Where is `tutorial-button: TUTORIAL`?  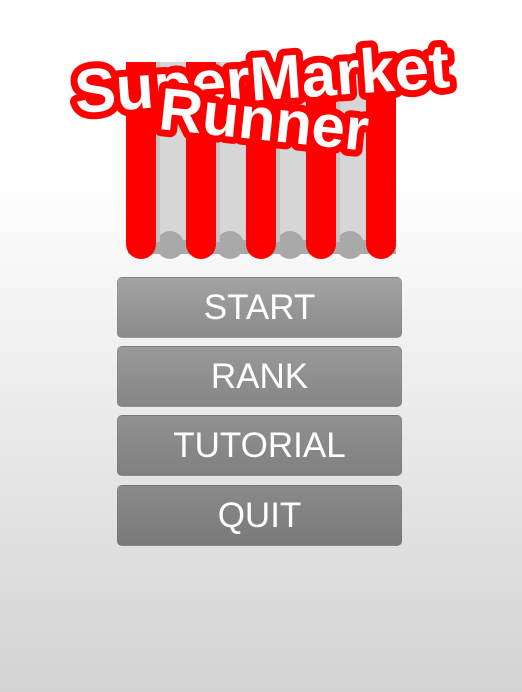 tutorial-button: TUTORIAL is located at coordinates (259, 445).